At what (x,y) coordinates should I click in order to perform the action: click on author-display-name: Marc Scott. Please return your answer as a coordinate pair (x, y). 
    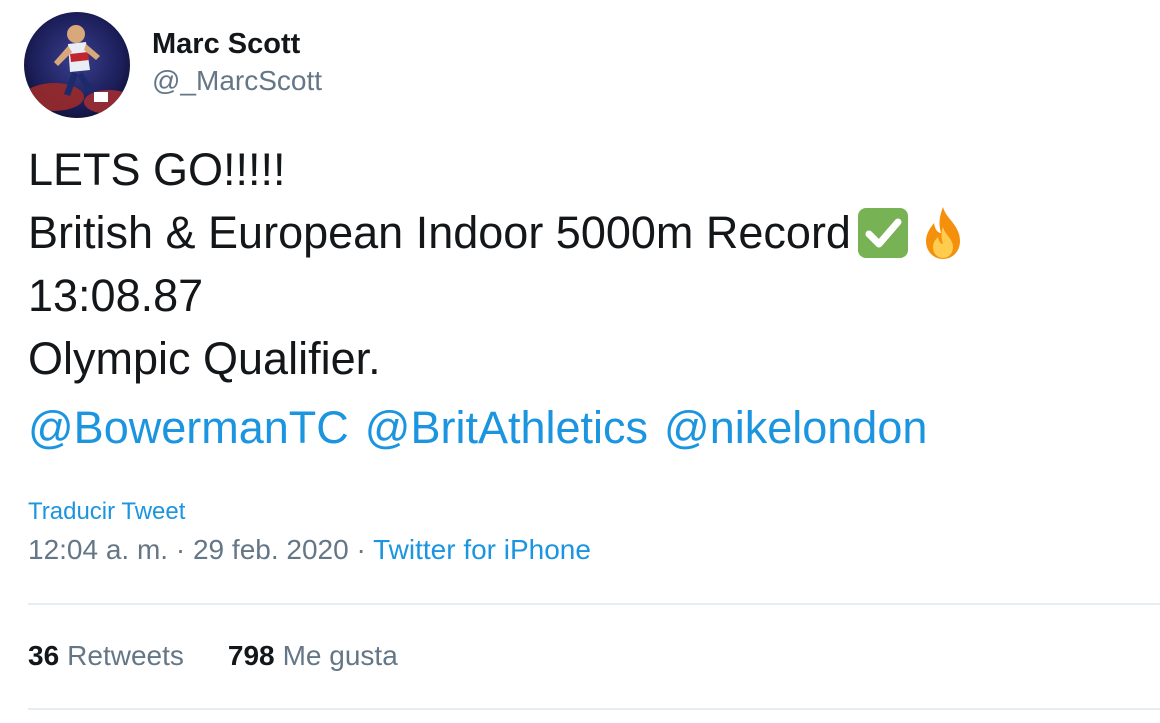
    Looking at the image, I should click on (237, 44).